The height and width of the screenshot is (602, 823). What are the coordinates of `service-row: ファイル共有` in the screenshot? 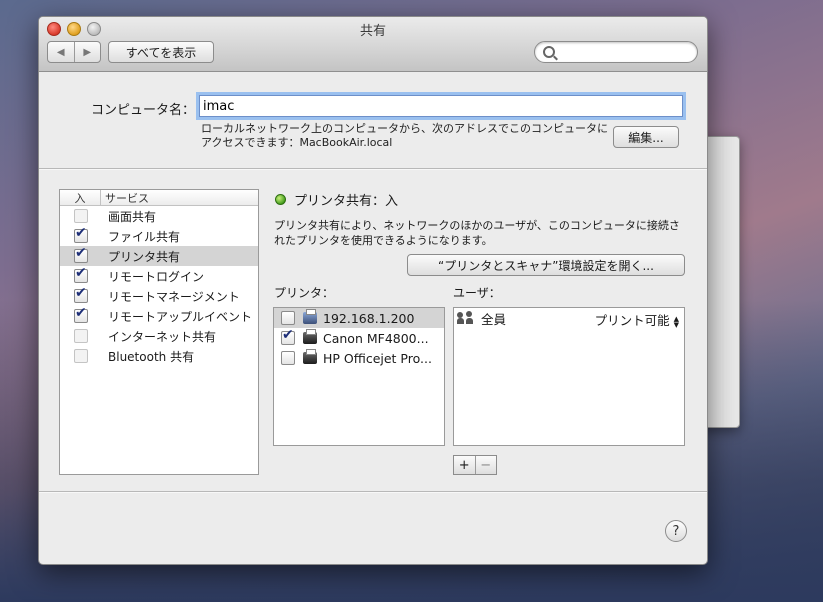 It's located at (159, 235).